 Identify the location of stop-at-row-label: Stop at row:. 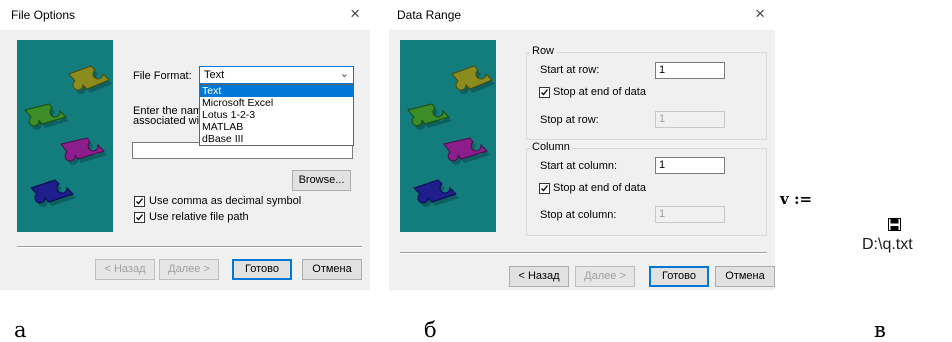
(569, 120).